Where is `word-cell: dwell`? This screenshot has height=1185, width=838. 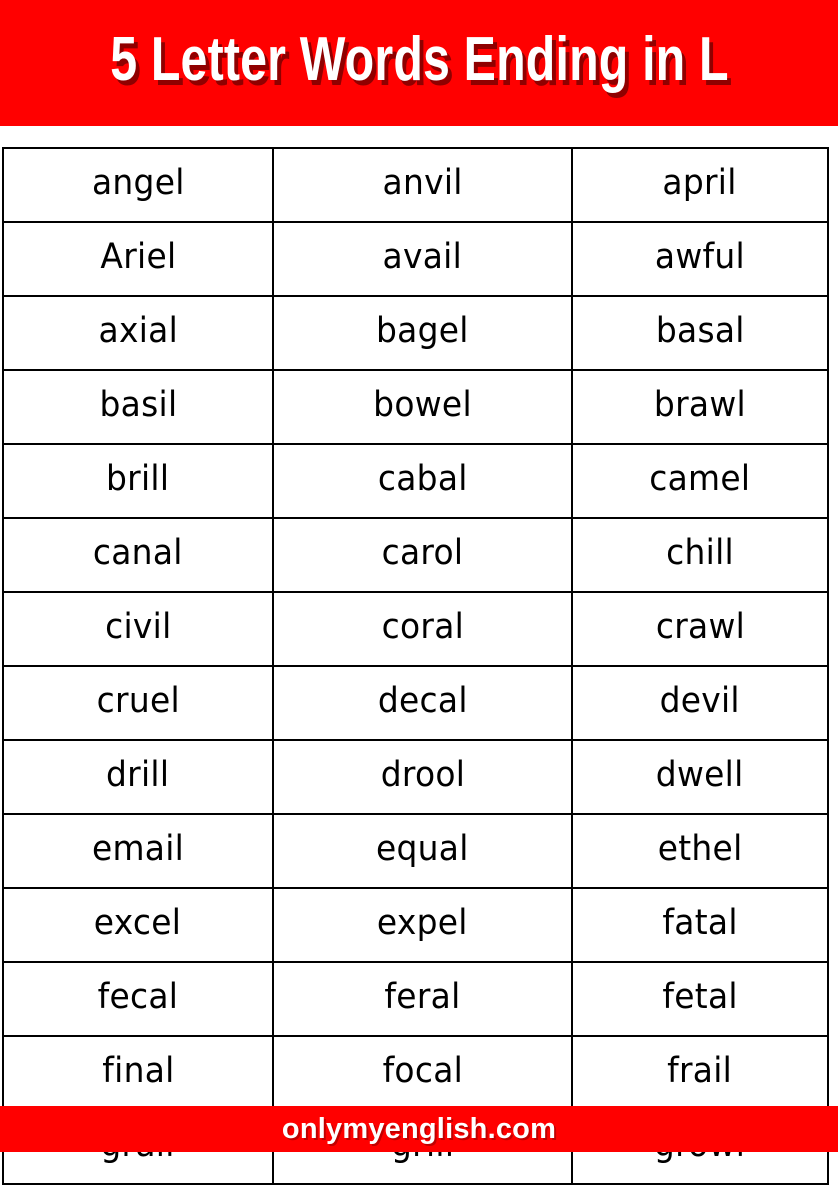 word-cell: dwell is located at coordinates (700, 777).